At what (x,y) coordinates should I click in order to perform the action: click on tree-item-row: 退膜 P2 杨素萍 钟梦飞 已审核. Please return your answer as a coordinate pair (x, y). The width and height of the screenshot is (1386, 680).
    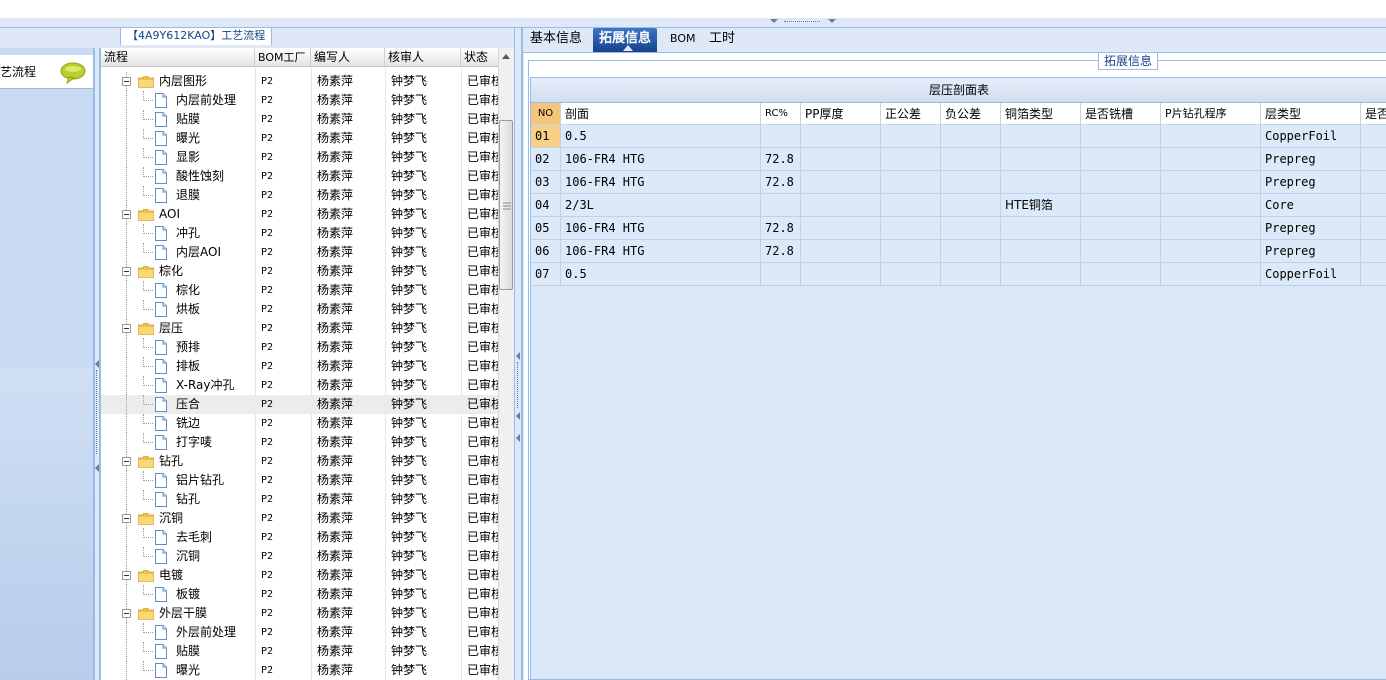
    Looking at the image, I should click on (299, 195).